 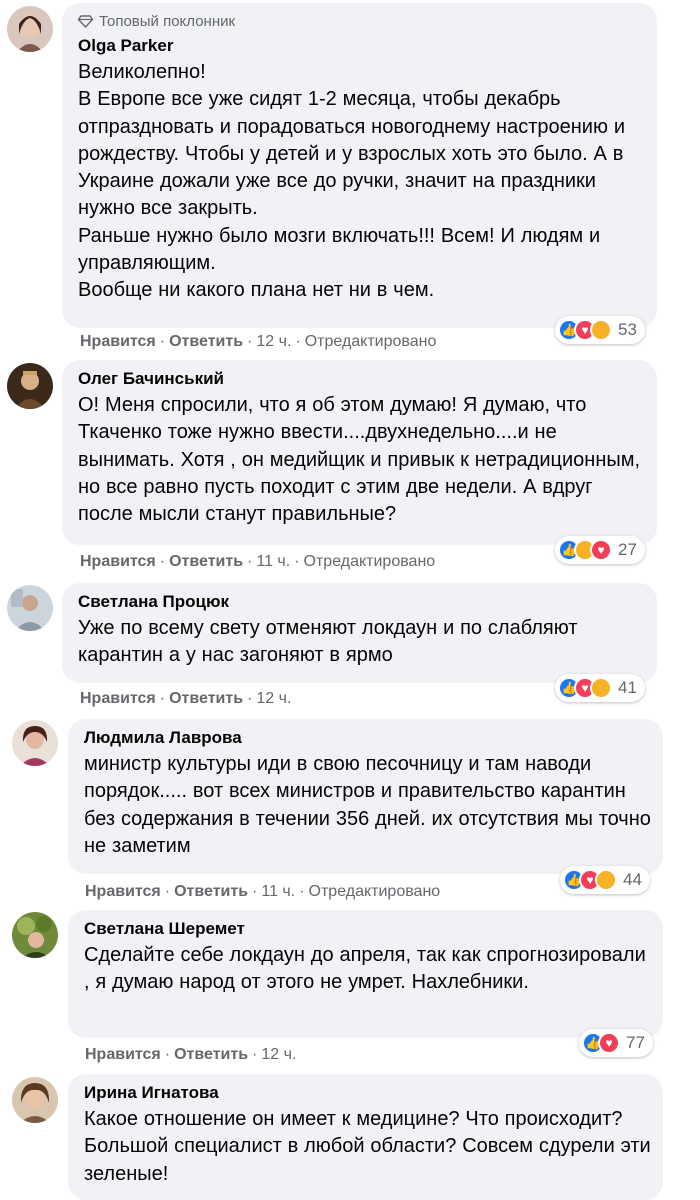 What do you see at coordinates (361, 602) in the screenshot?
I see `author-name: Светлана Процюк` at bounding box center [361, 602].